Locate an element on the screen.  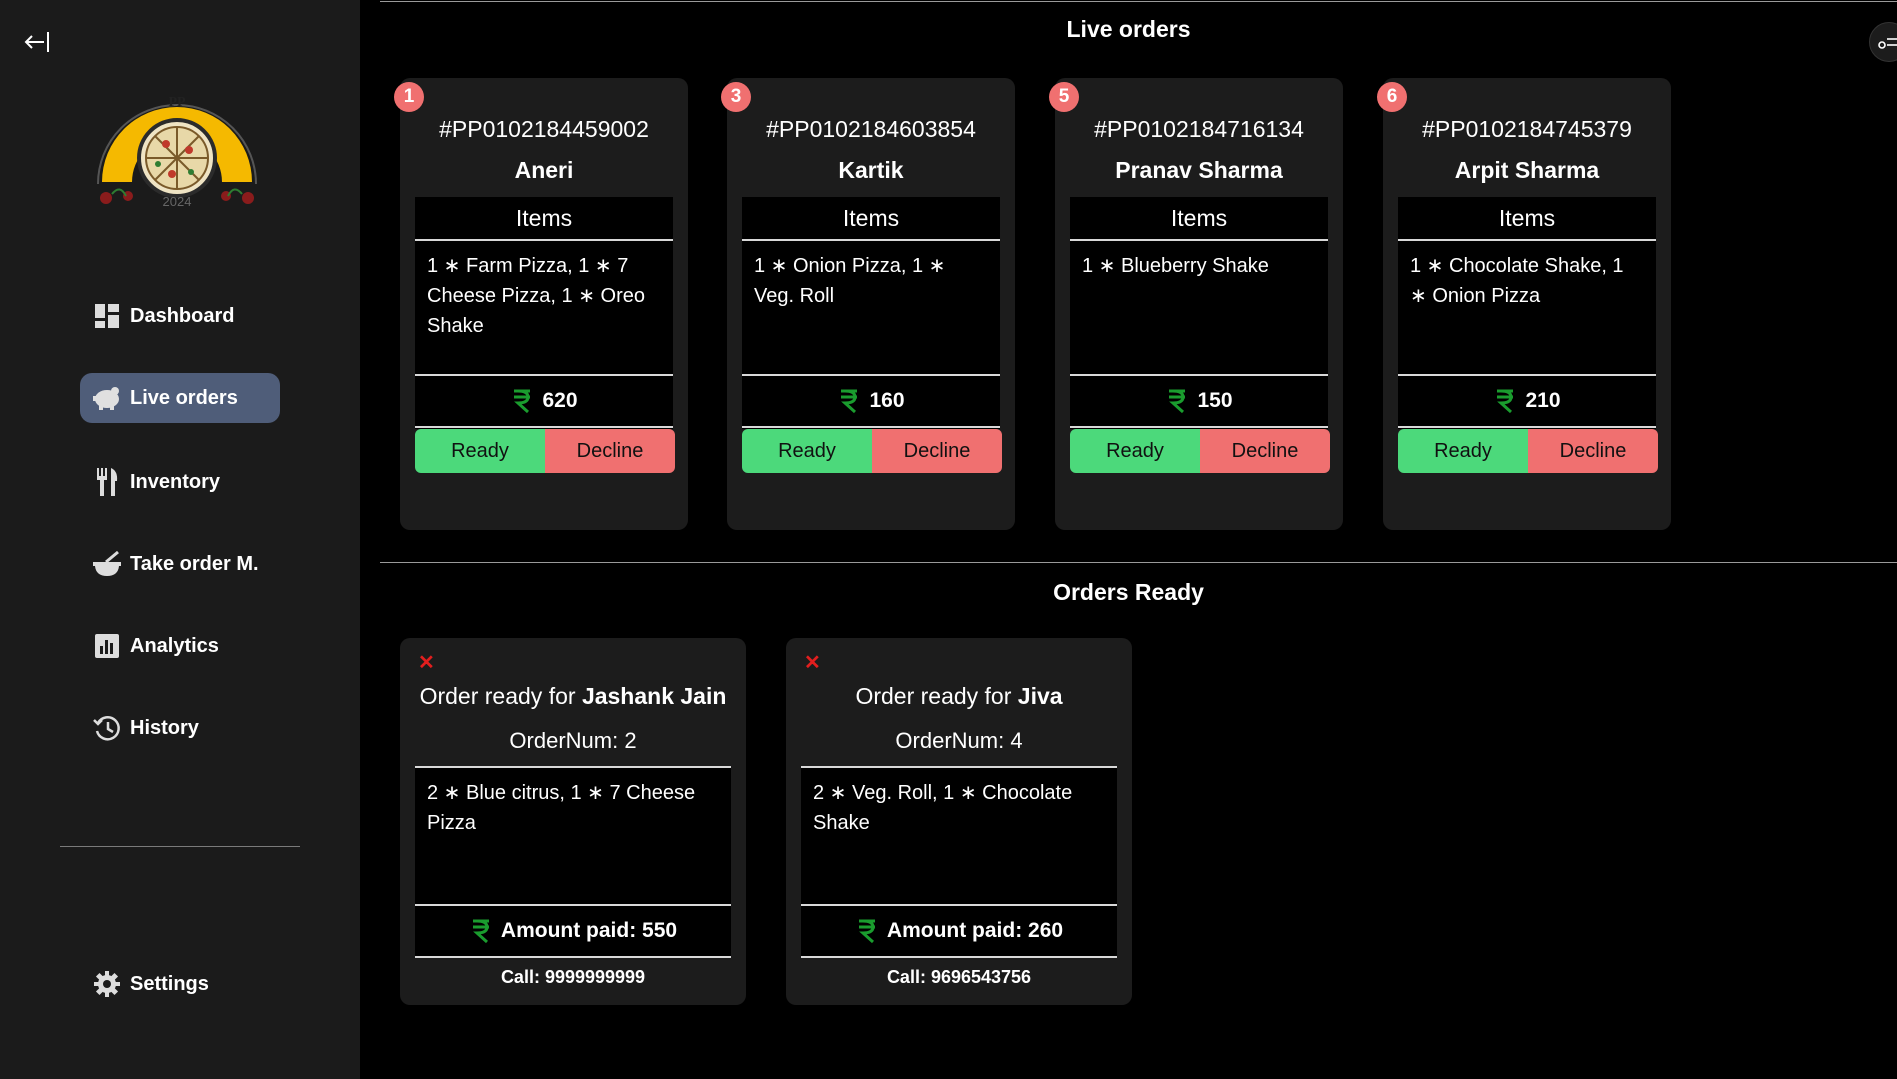
order-id: #PP0102184716134 is located at coordinates (1199, 129).